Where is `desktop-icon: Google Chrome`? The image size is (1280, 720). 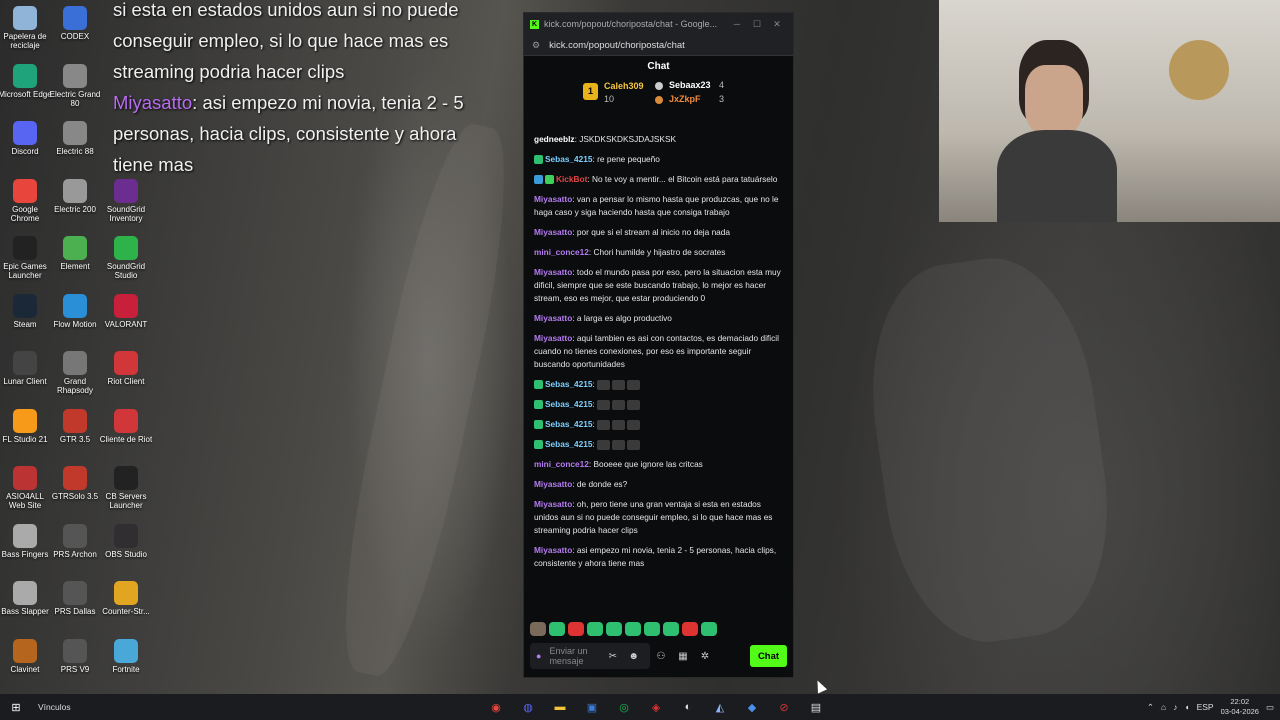
desktop-icon: Google Chrome is located at coordinates (26, 200).